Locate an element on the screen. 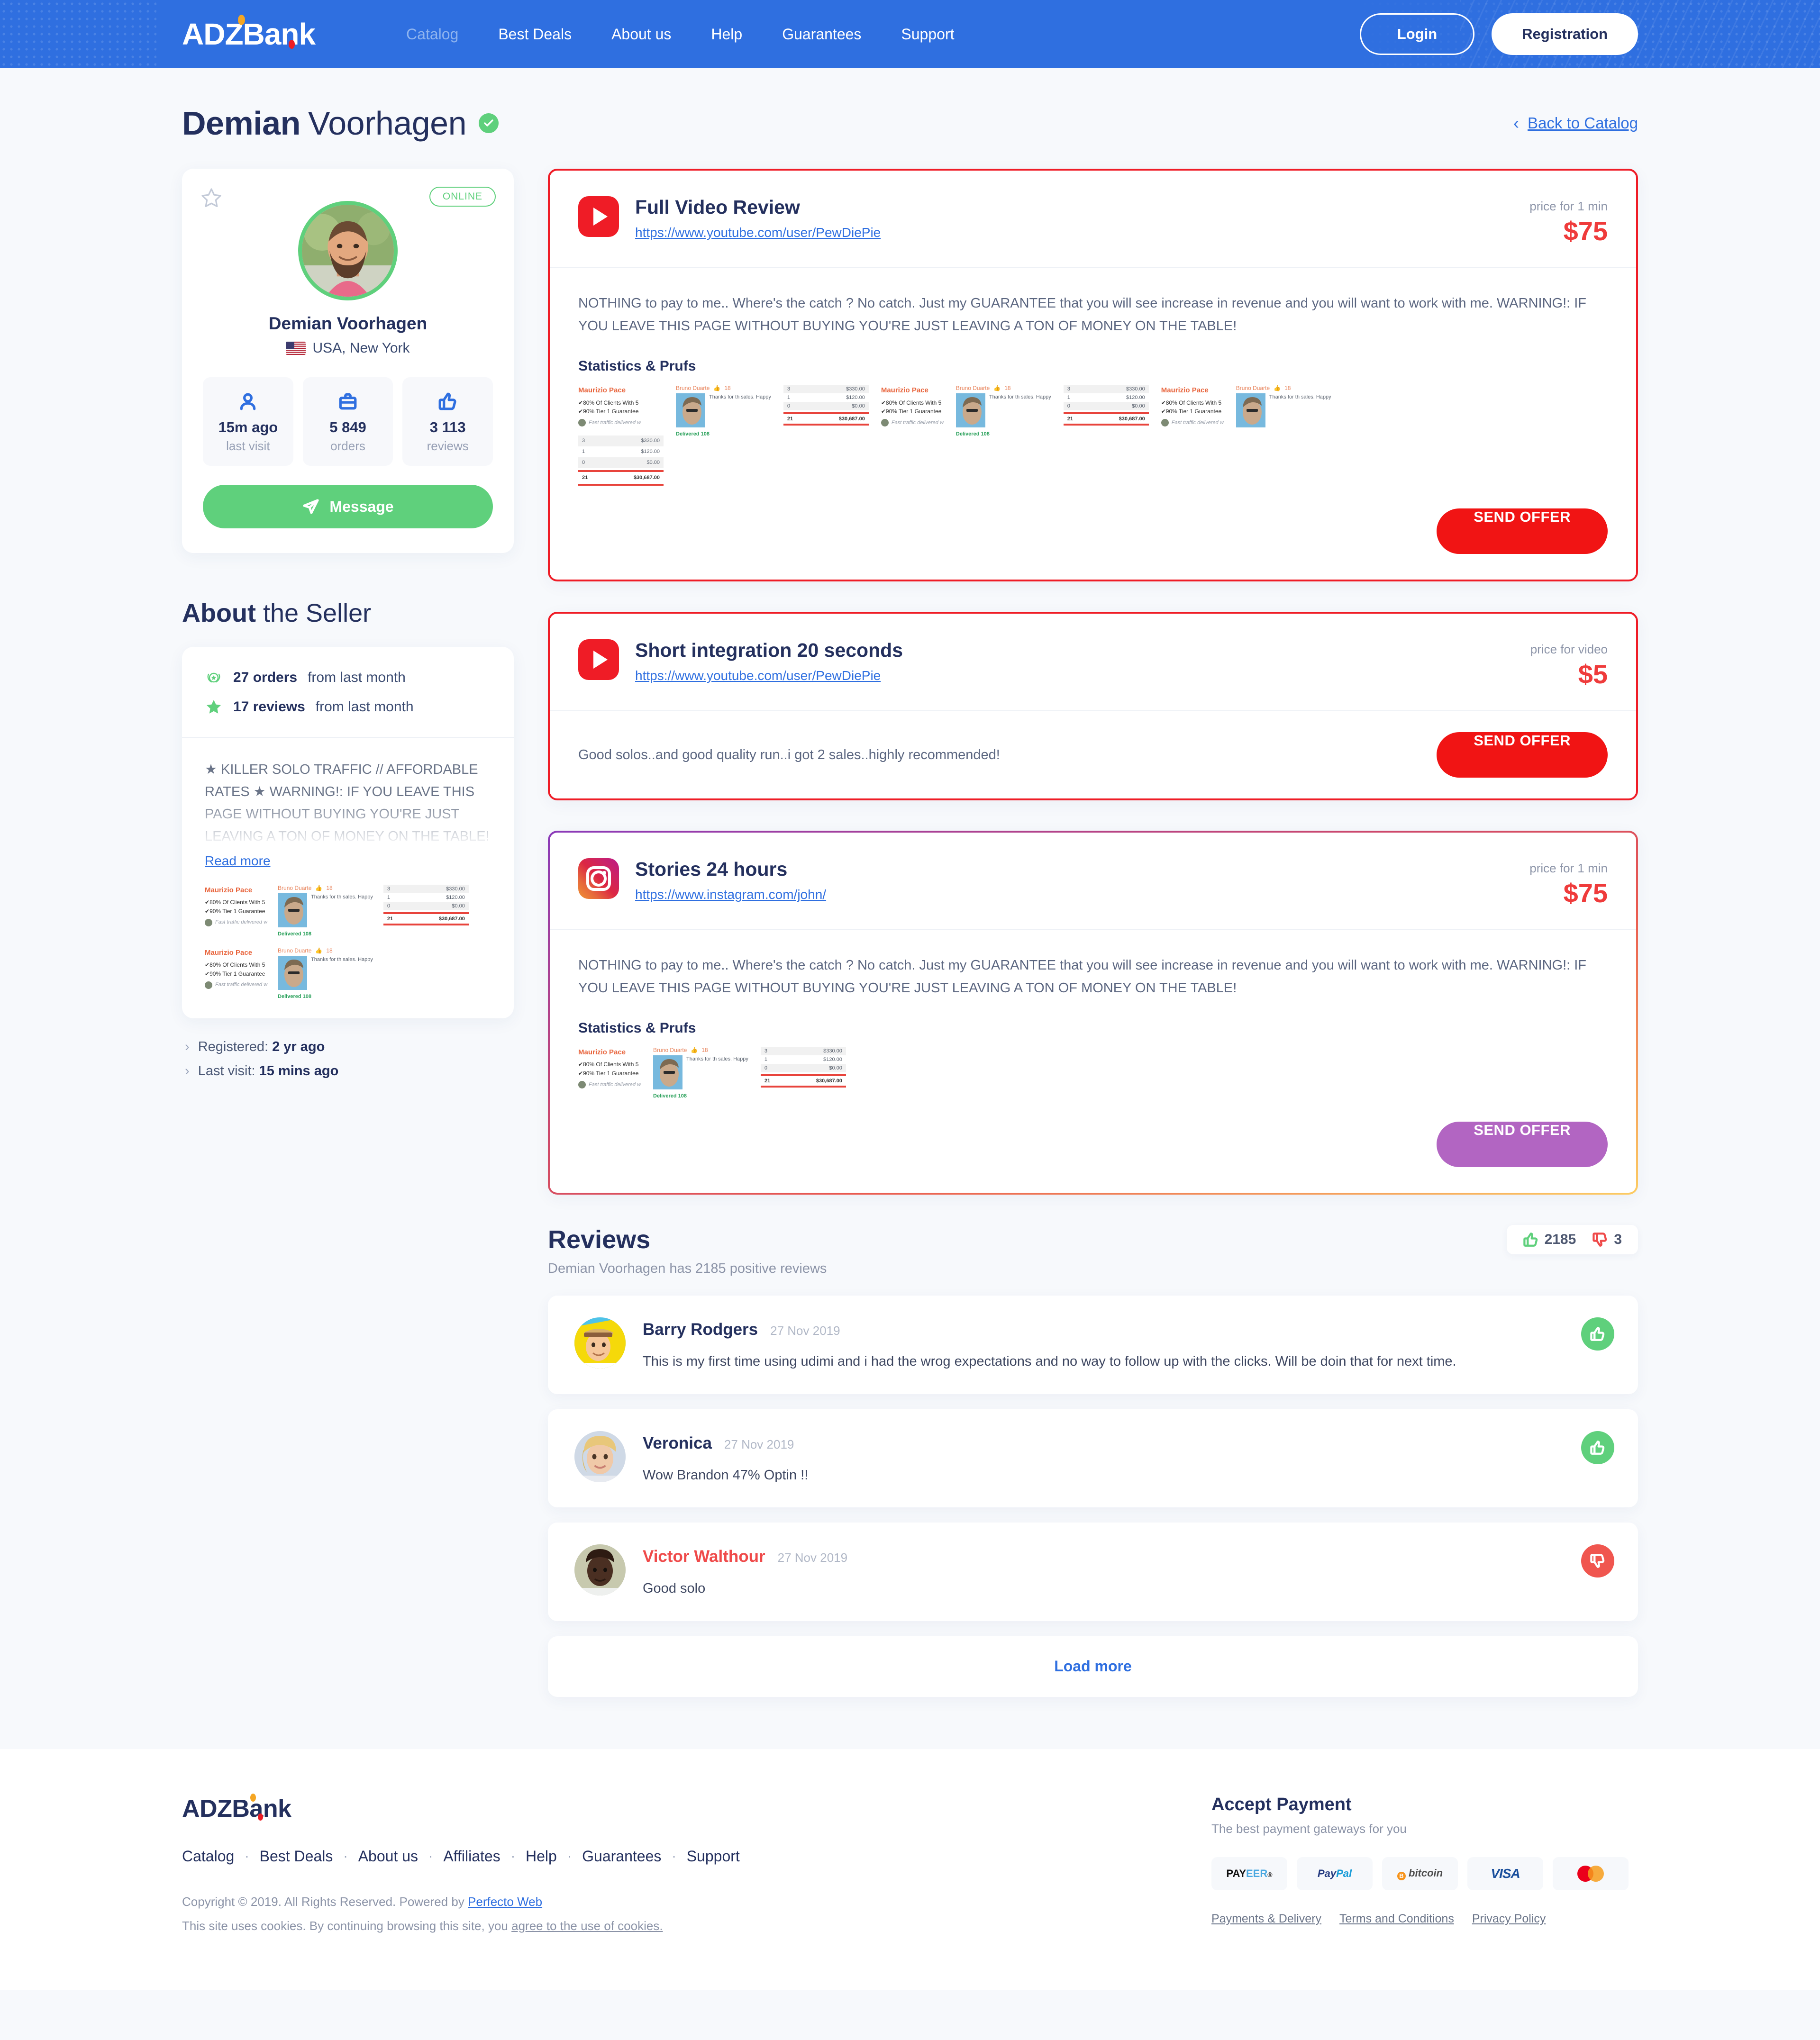  footer-nav-support: Support is located at coordinates (713, 1856).